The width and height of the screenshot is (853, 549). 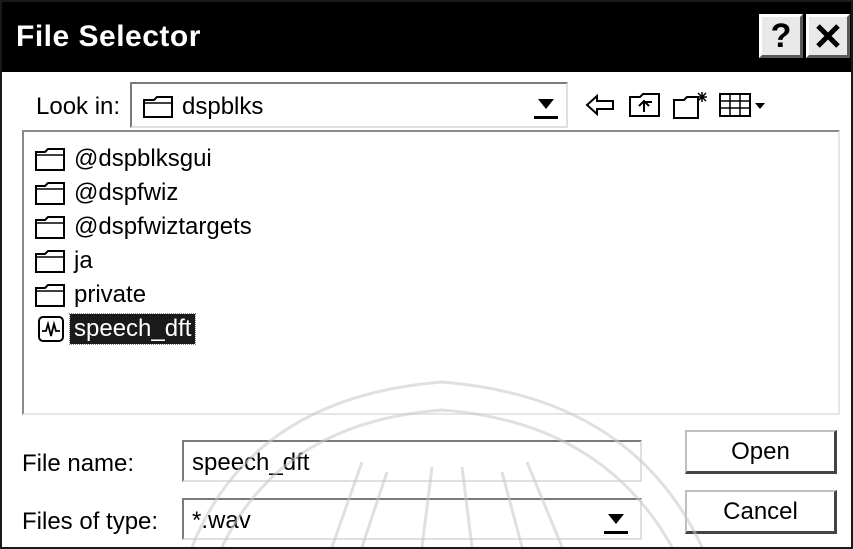 I want to click on up-folder-icon, so click(x=644, y=105).